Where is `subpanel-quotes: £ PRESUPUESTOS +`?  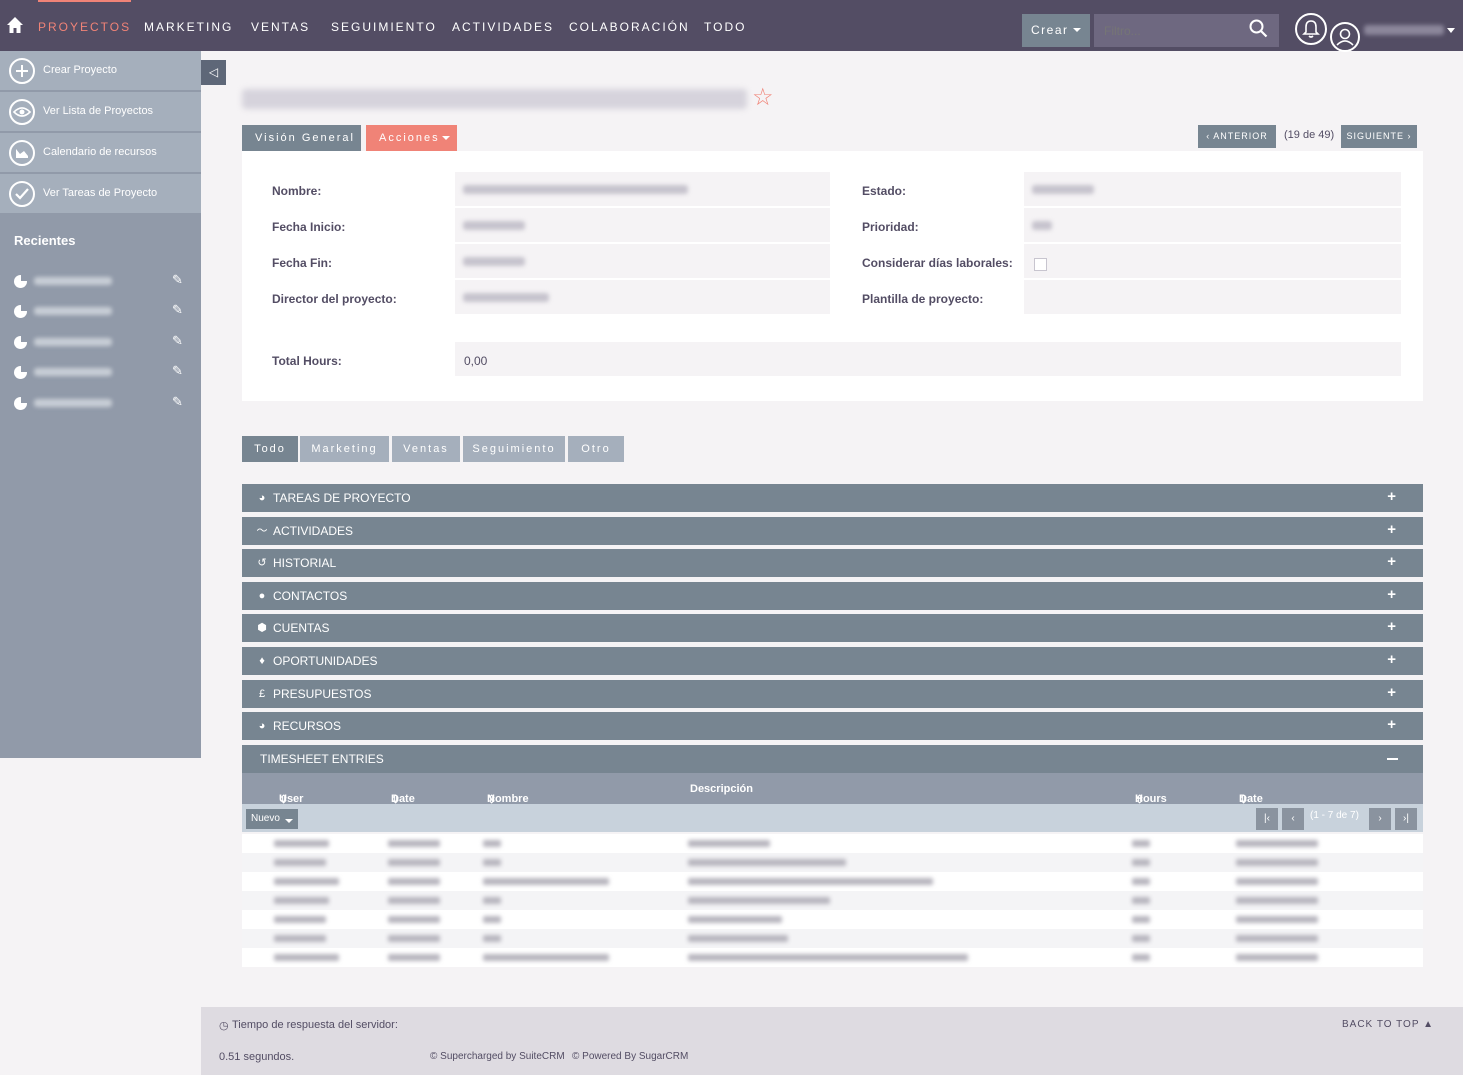 subpanel-quotes: £ PRESUPUESTOS + is located at coordinates (832, 694).